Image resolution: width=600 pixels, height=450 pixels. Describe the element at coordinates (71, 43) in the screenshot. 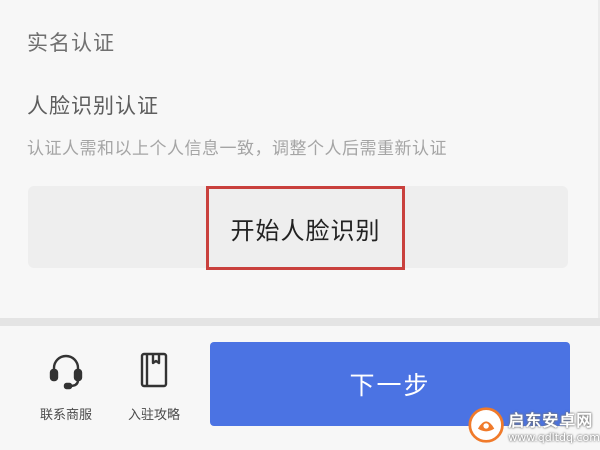

I see `section-title: 实名认证` at that location.